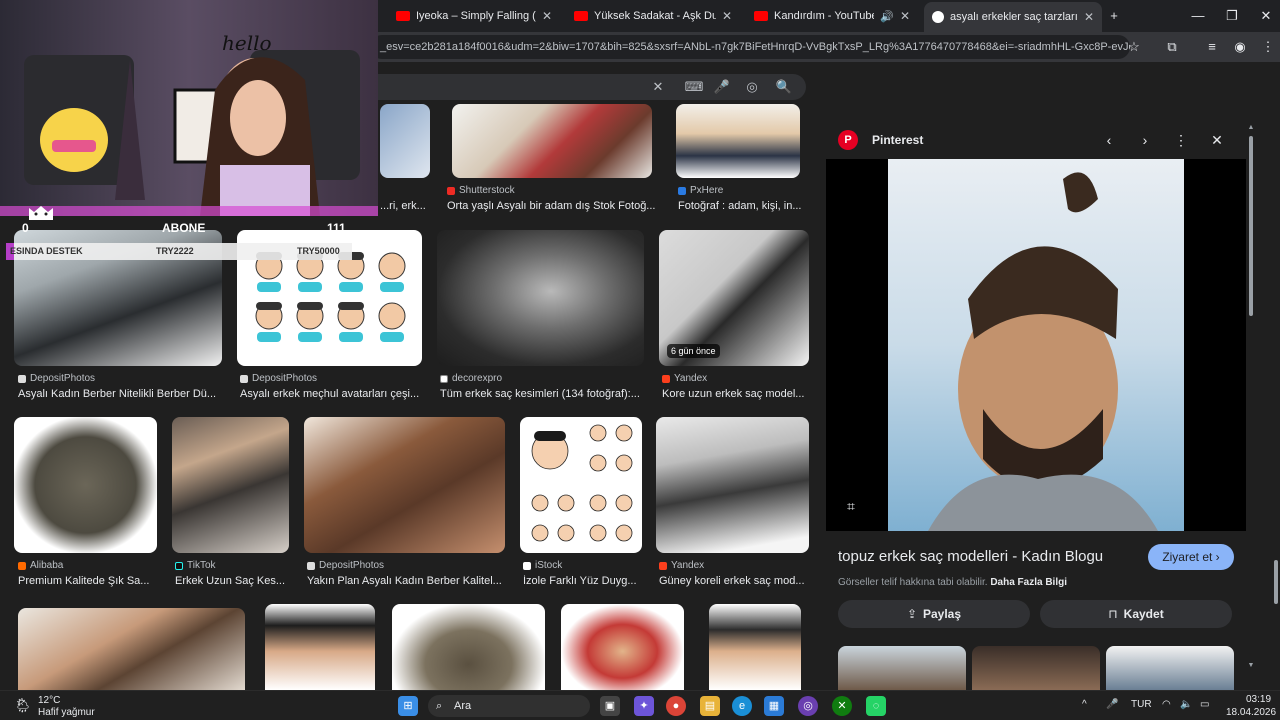  What do you see at coordinates (542, 565) in the screenshot?
I see `result-source: iStock` at bounding box center [542, 565].